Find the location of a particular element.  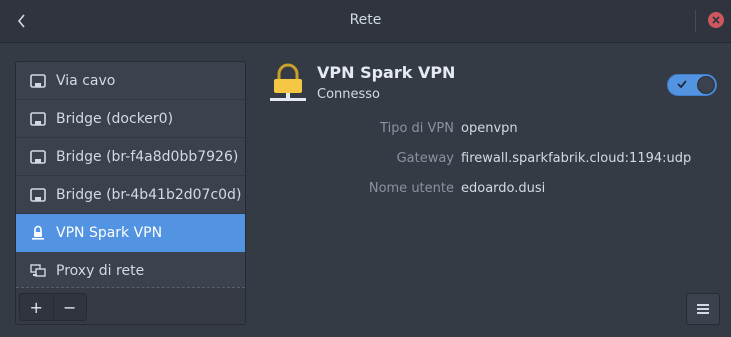

close-icon is located at coordinates (716, 20).